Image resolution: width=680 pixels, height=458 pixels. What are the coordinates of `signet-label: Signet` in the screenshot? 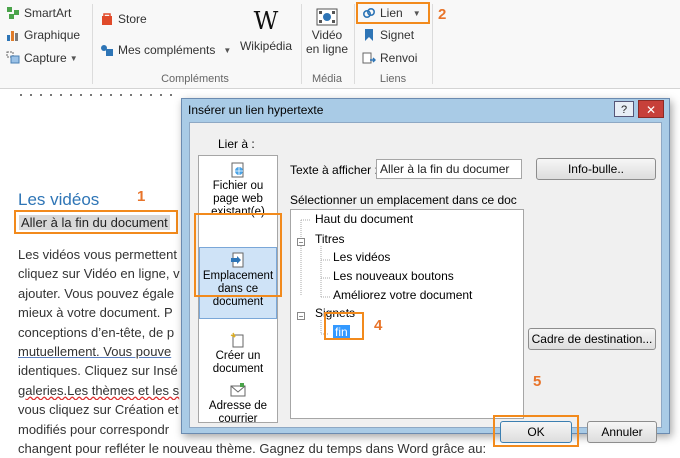 It's located at (397, 35).